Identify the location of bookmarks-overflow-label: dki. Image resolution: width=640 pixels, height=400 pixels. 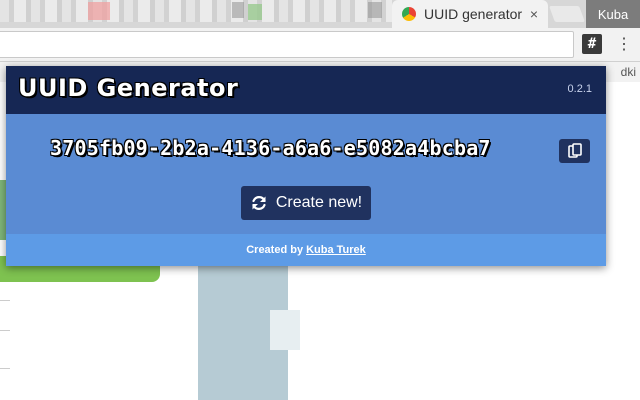
(628, 72).